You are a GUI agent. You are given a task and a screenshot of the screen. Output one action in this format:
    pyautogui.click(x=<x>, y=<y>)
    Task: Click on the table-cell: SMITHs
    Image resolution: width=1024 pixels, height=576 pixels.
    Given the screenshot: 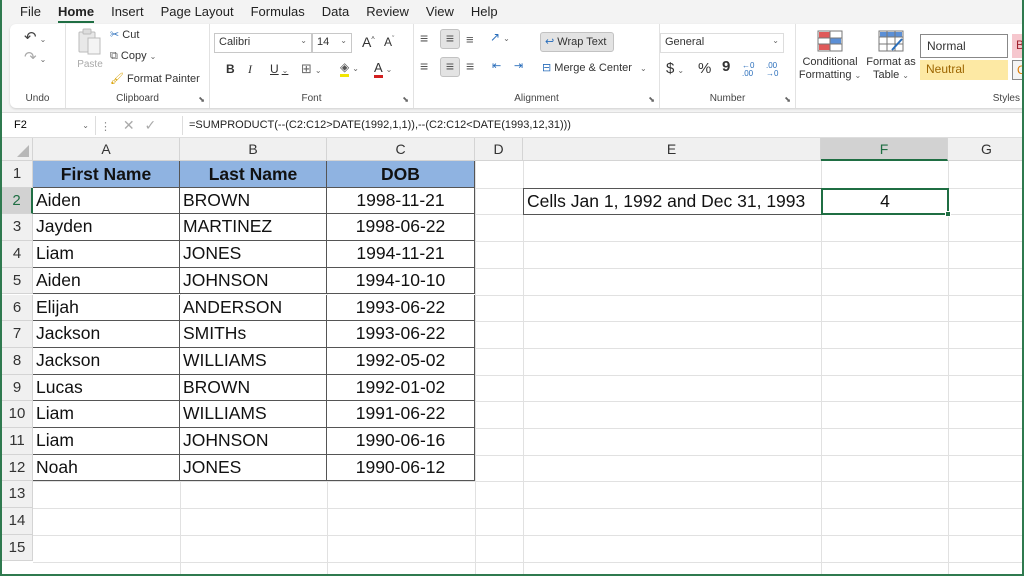 What is the action you would take?
    pyautogui.click(x=253, y=334)
    